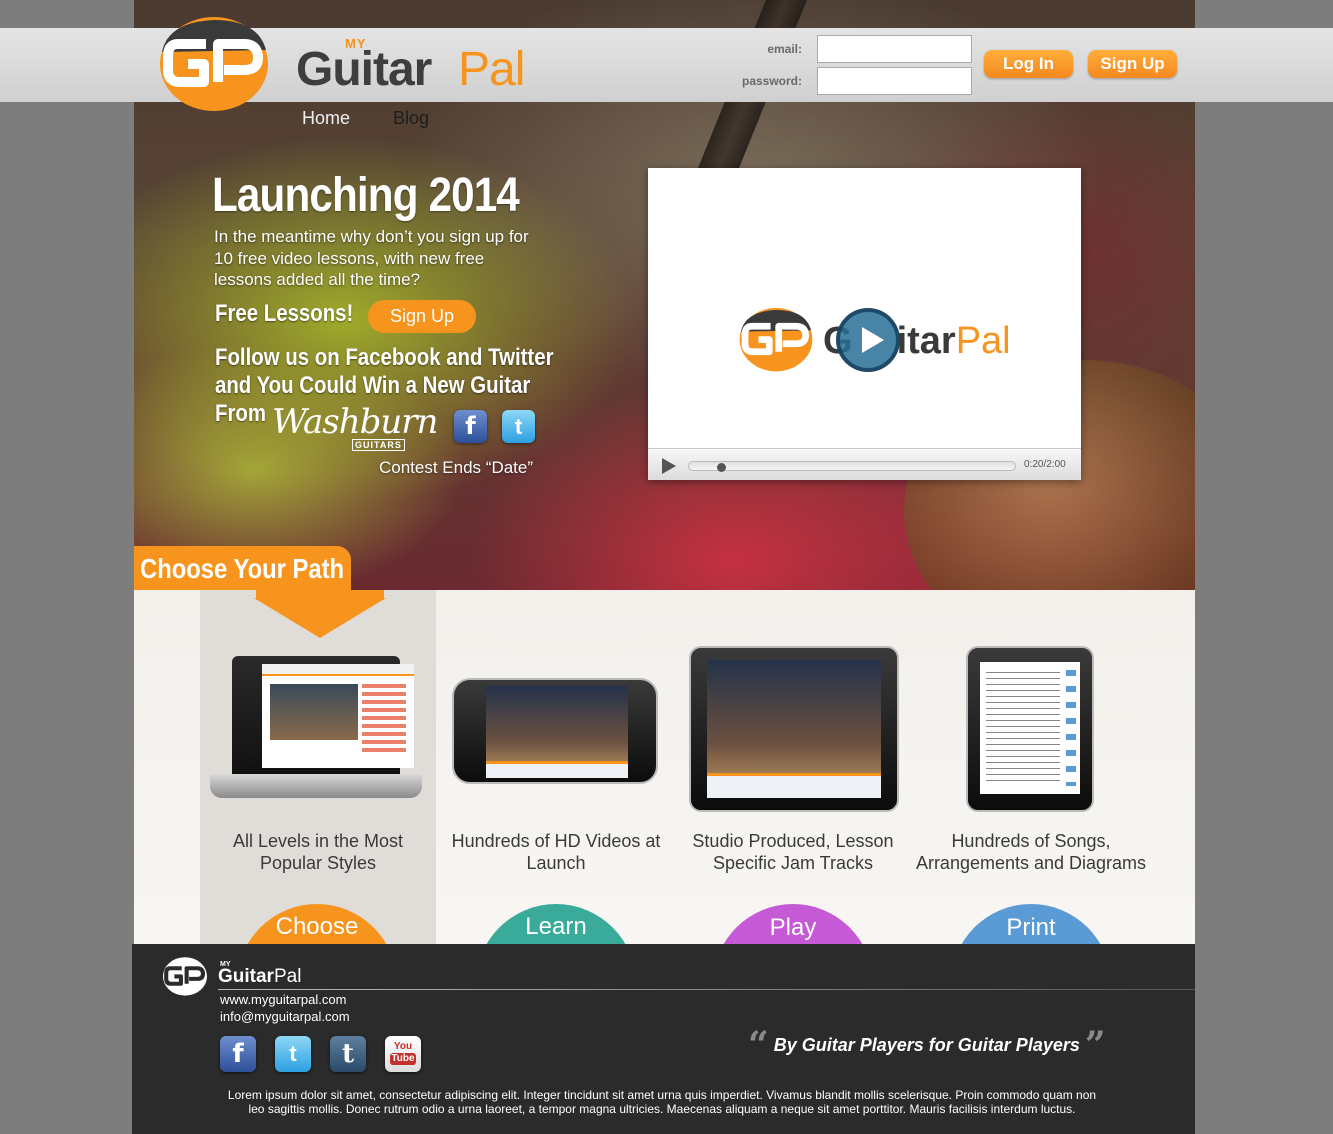 The image size is (1333, 1134). Describe the element at coordinates (411, 118) in the screenshot. I see `nav-blog-link: Blog` at that location.